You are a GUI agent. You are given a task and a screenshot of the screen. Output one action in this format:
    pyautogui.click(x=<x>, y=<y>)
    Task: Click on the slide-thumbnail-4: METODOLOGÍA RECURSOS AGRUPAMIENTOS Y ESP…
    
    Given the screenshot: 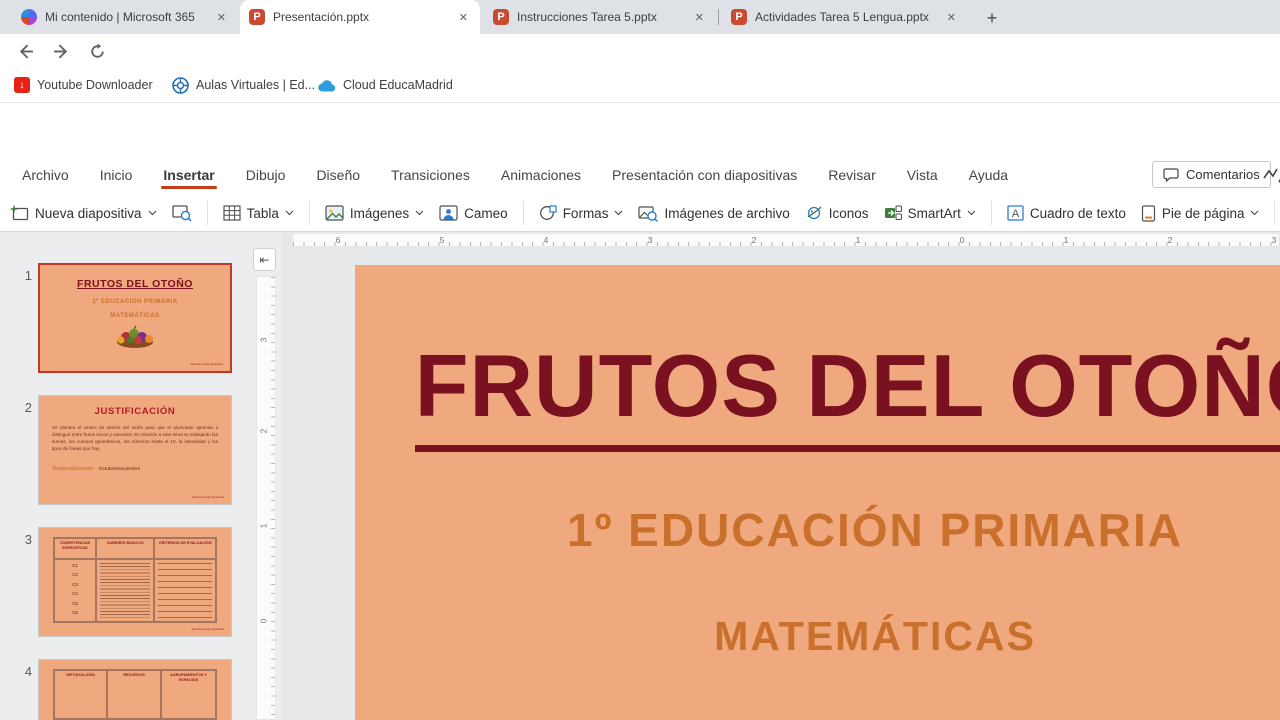 What is the action you would take?
    pyautogui.click(x=135, y=689)
    